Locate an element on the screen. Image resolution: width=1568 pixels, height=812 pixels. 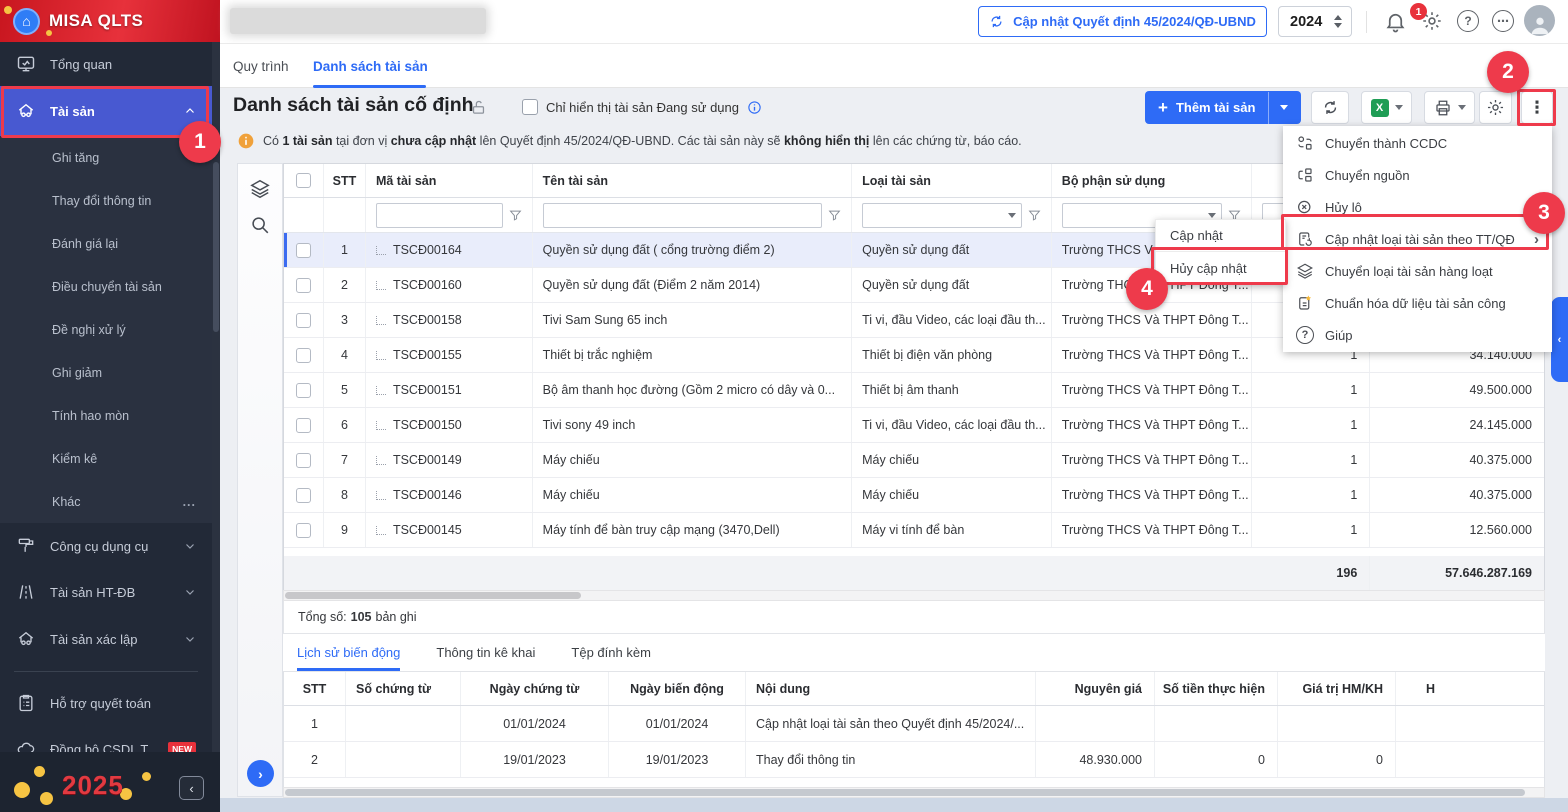
sidebar-item-thay-doi-thong-tin: Thay đổi thông tin is located at coordinates (106, 200).